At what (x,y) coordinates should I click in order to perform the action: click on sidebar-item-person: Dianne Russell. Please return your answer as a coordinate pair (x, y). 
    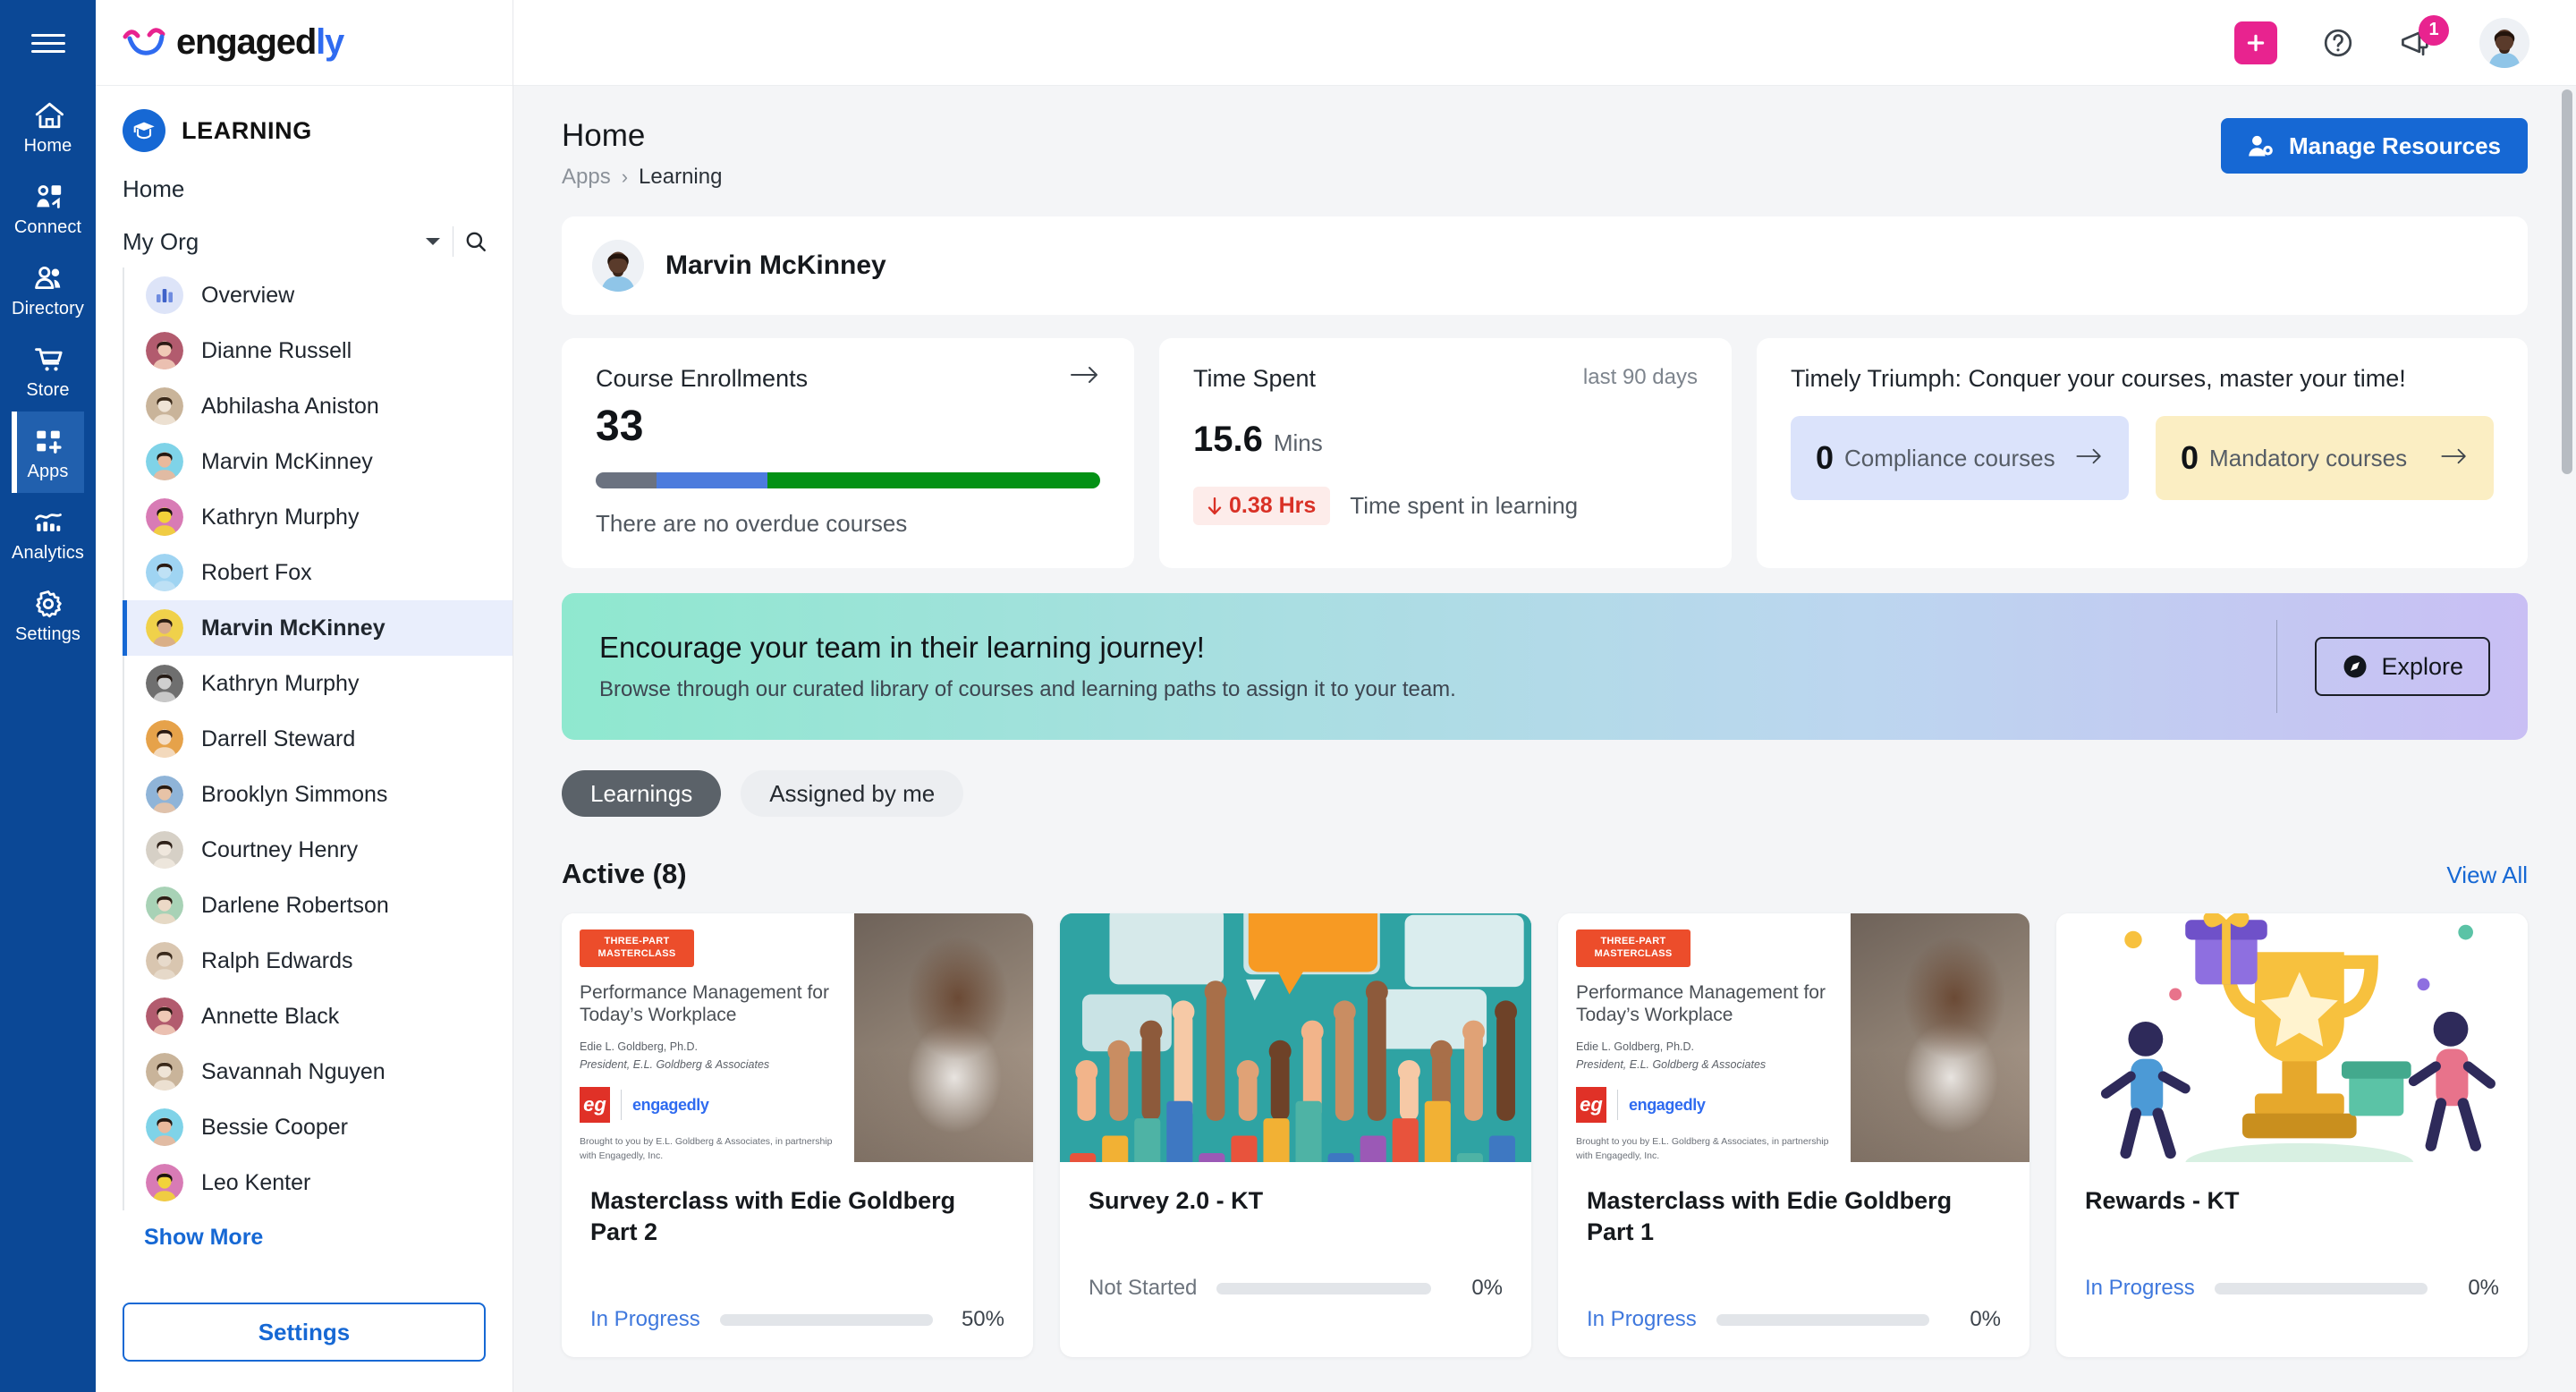
    Looking at the image, I should click on (318, 350).